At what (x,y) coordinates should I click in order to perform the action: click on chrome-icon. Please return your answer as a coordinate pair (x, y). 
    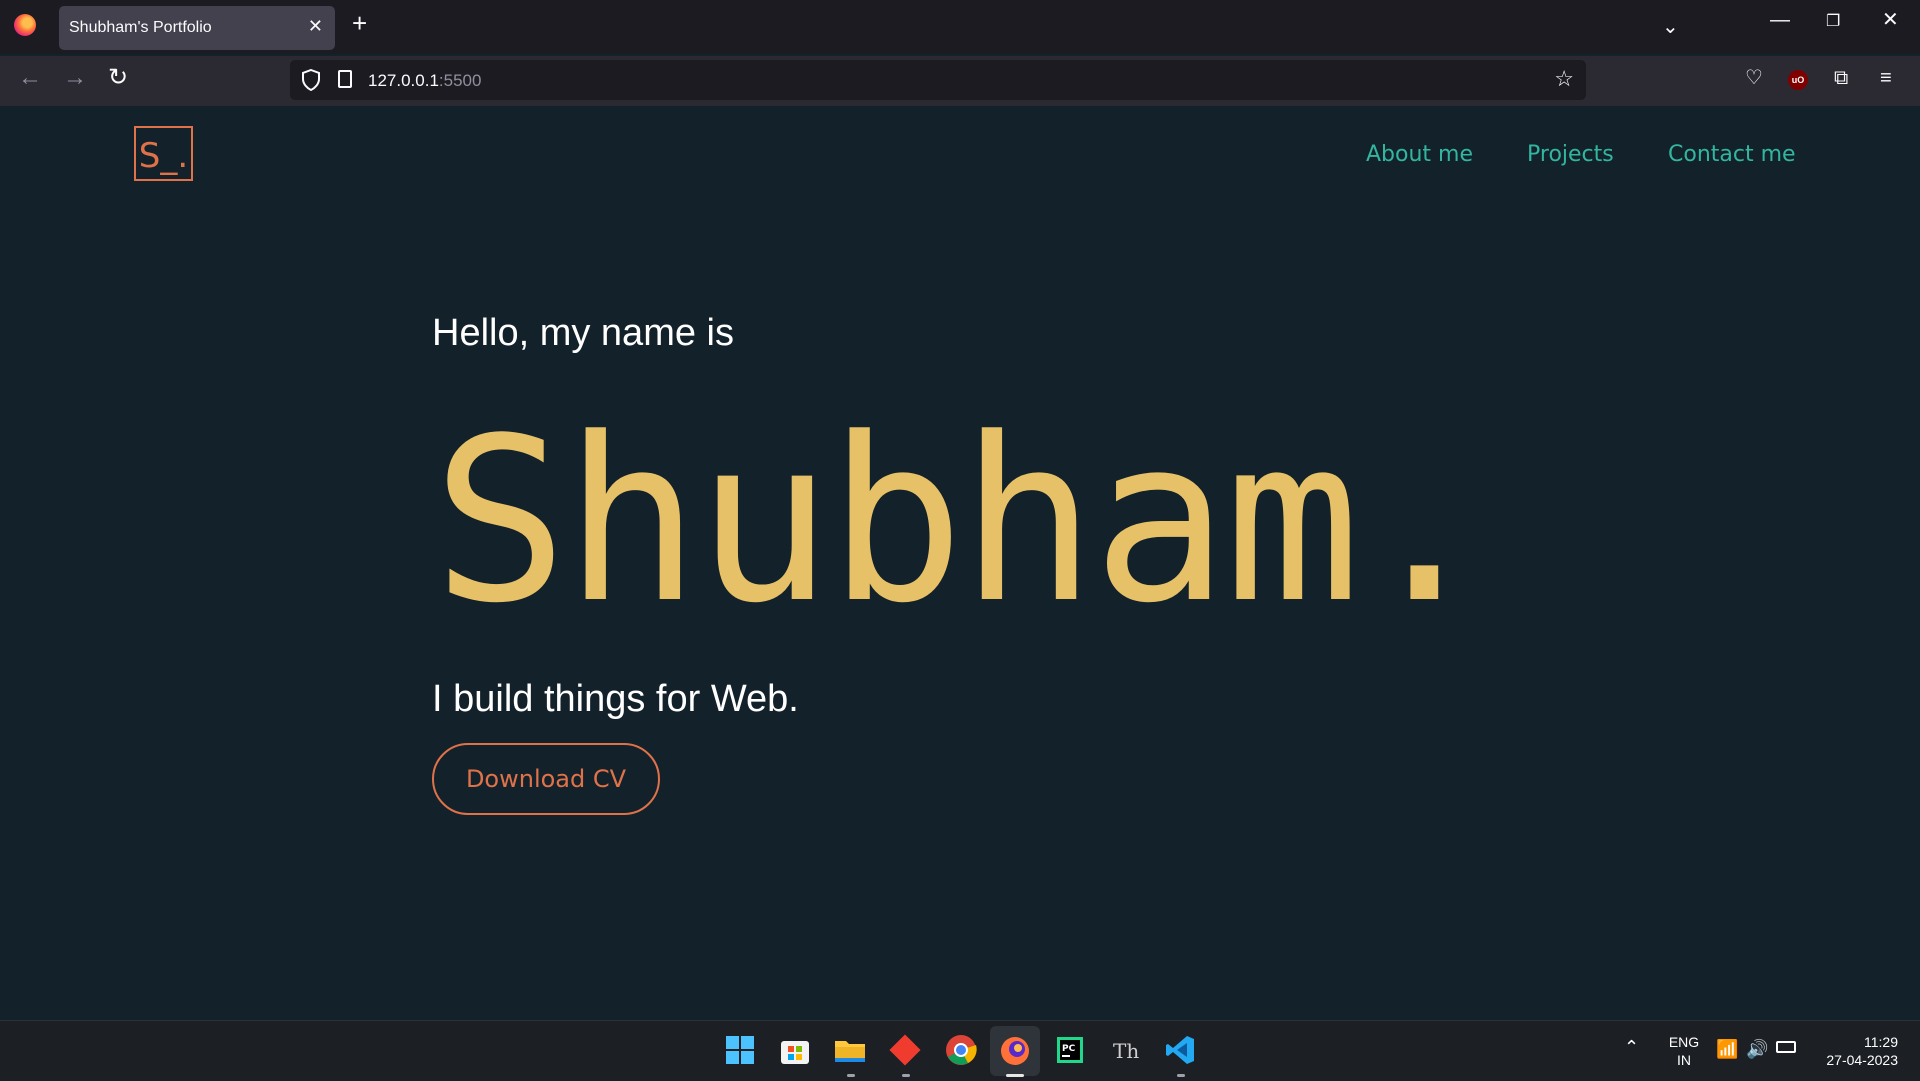
    Looking at the image, I should click on (961, 1050).